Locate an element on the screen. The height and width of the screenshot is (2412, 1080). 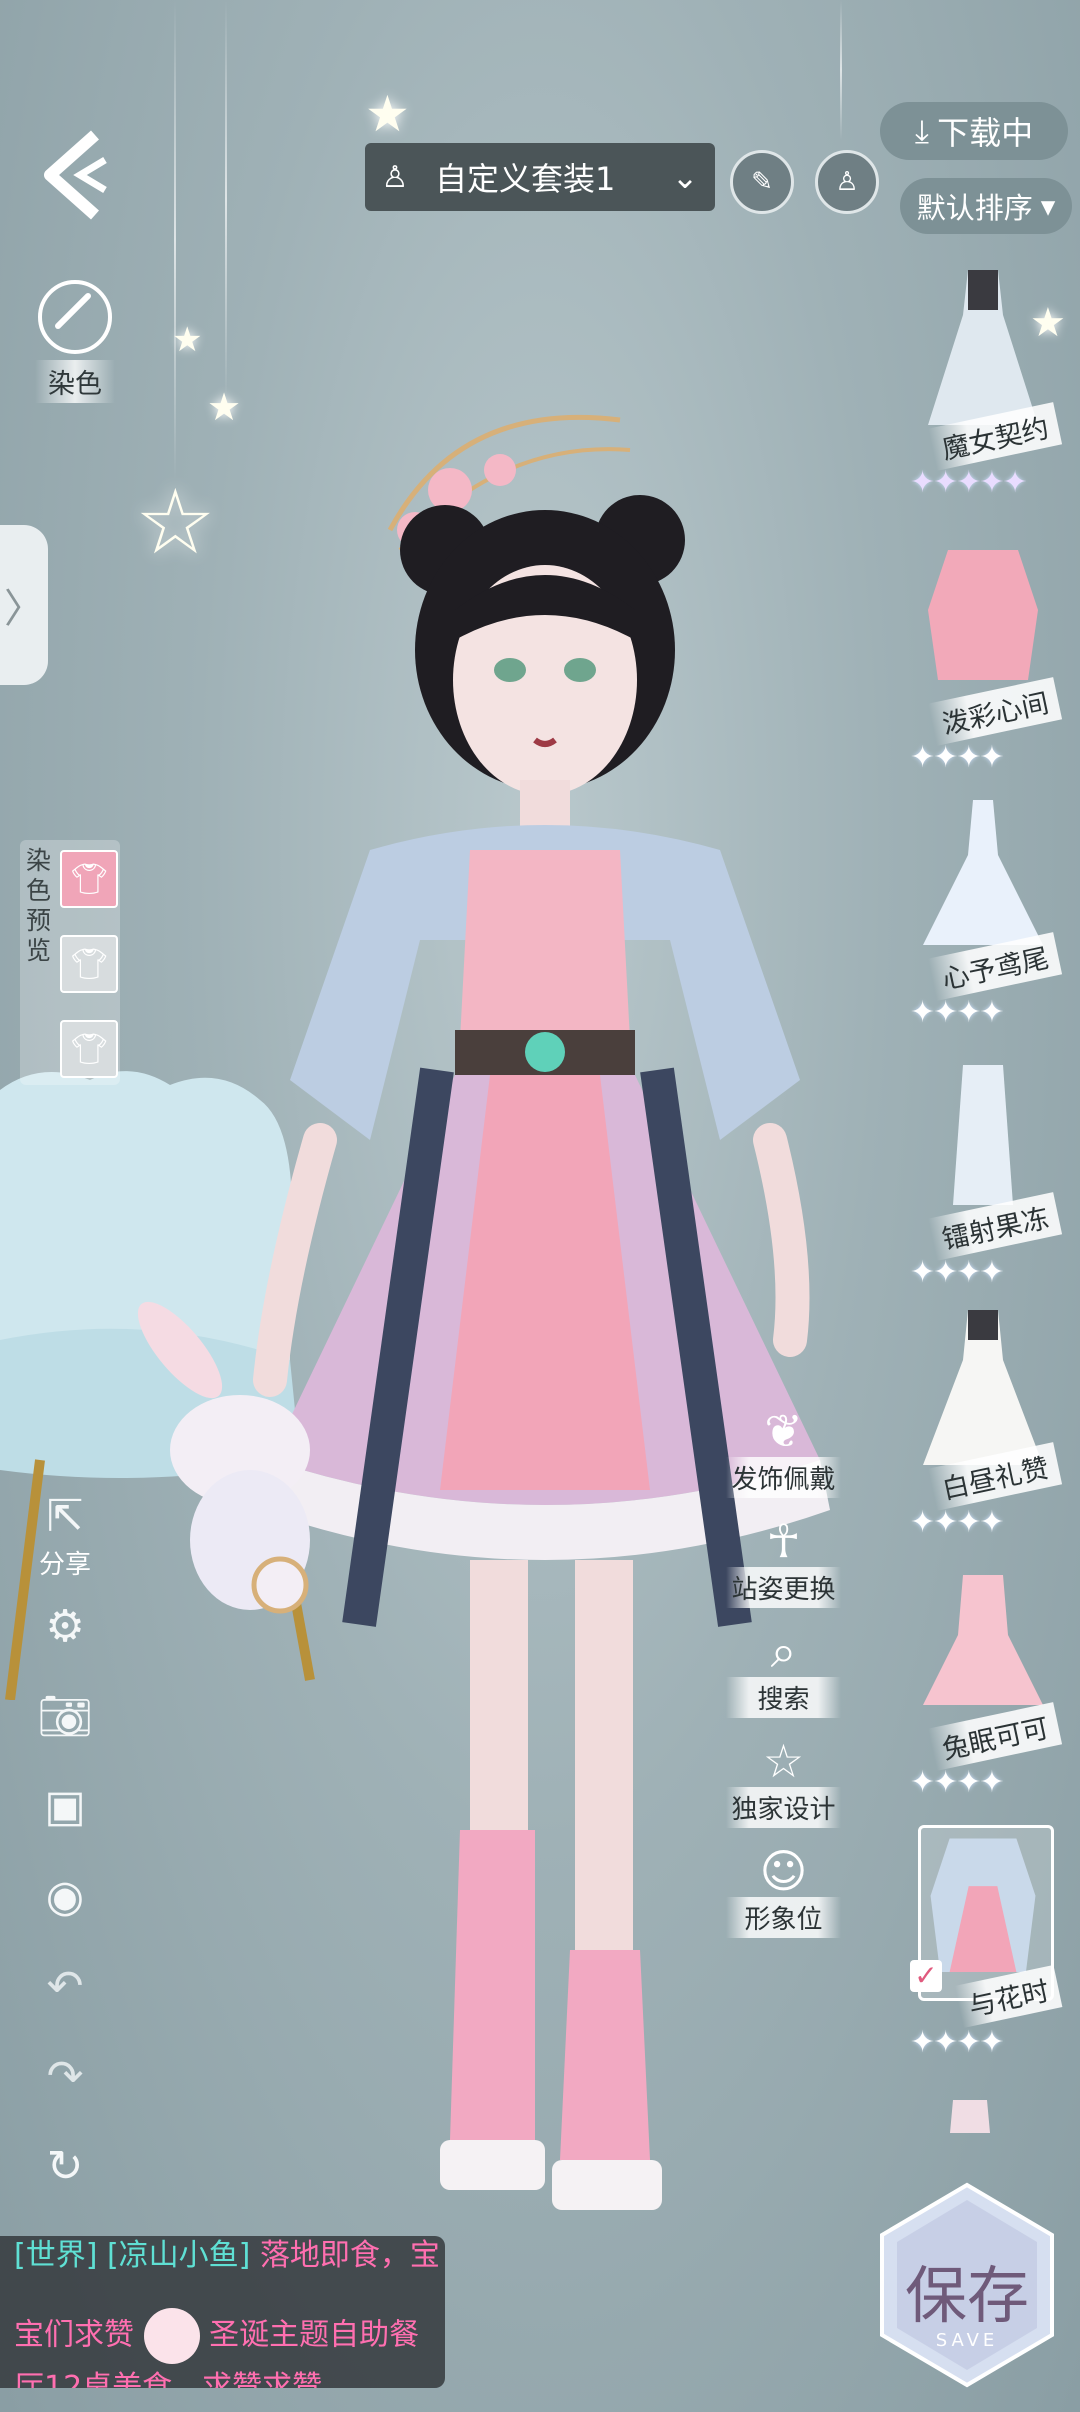
chevron-right-icon: 〉 is located at coordinates (24, 609).